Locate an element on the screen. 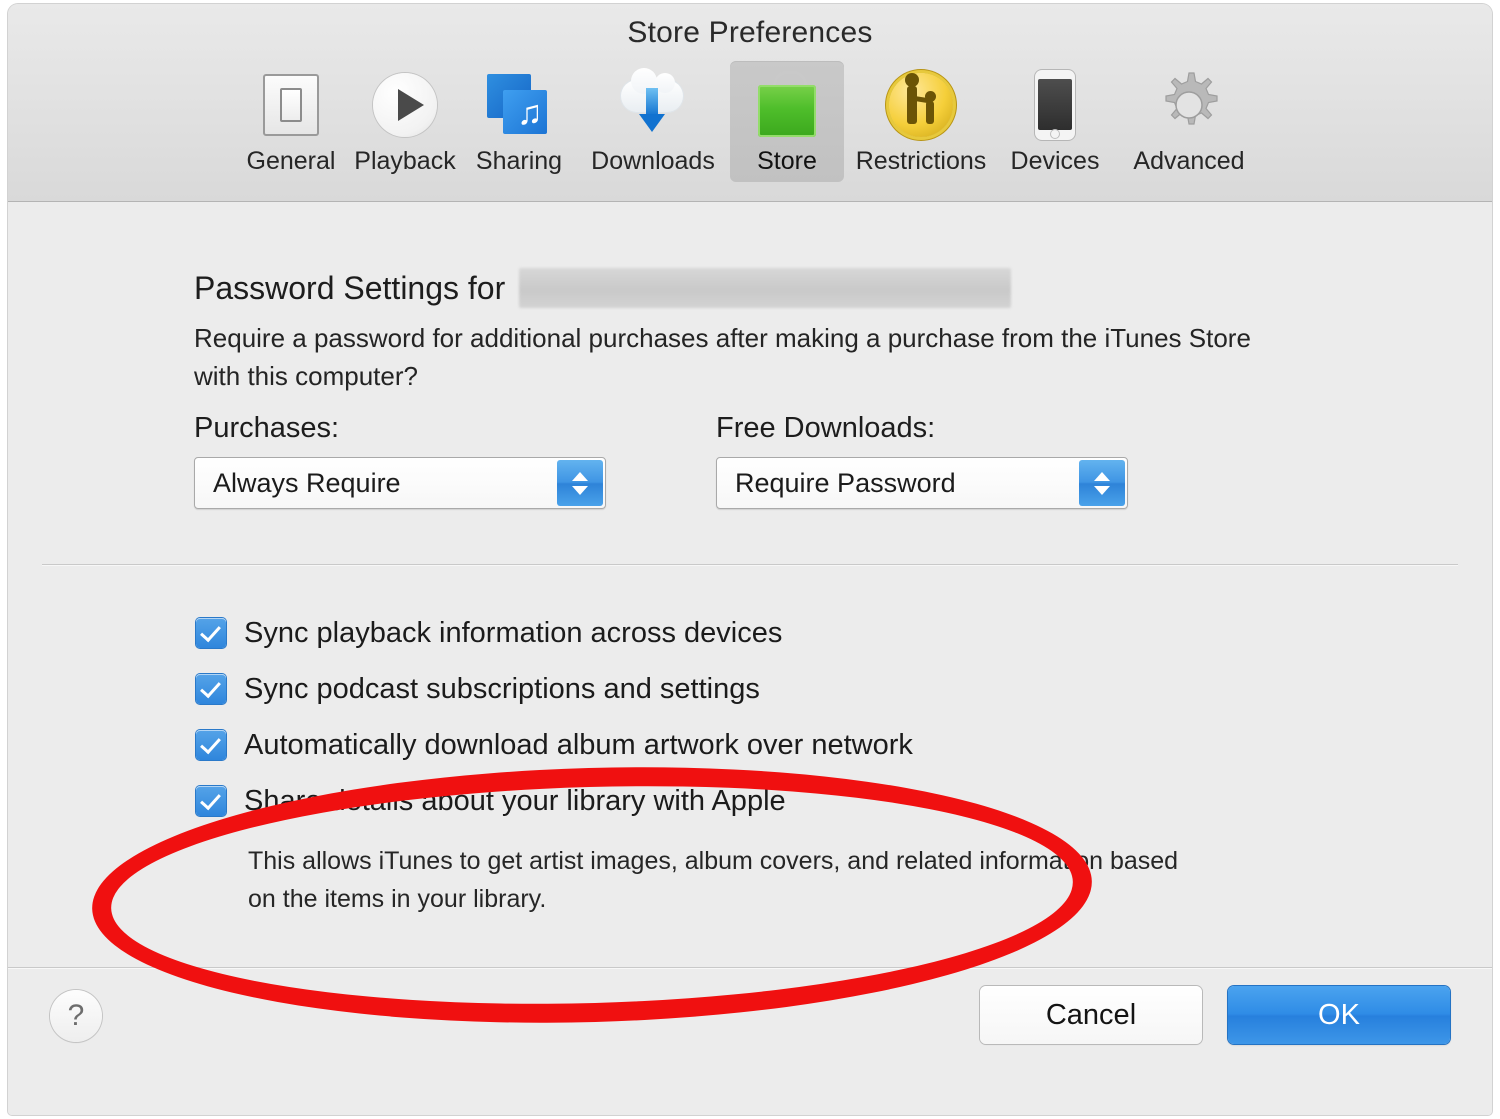  password-settings-heading: Password Settings for is located at coordinates (603, 288).